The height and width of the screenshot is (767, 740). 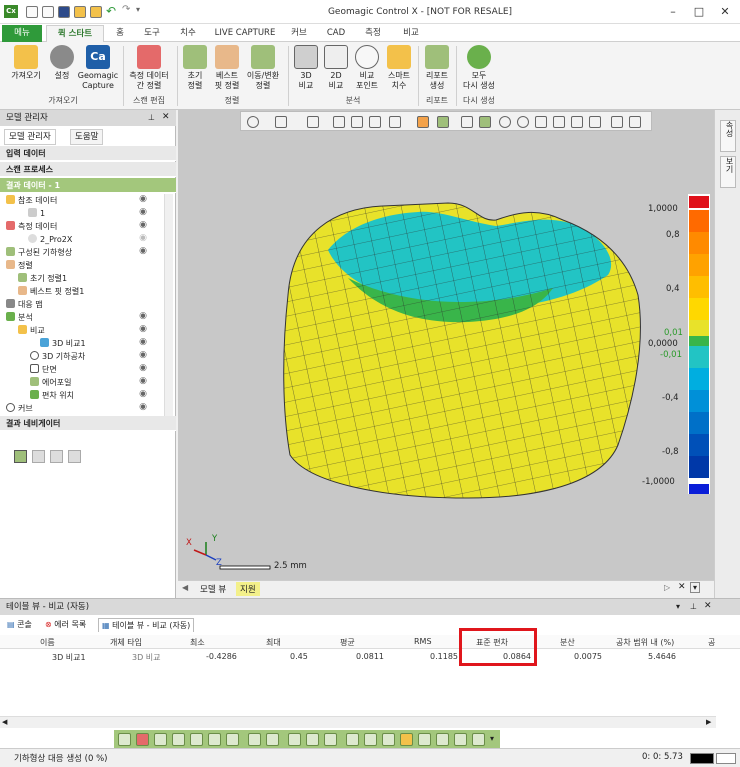 What do you see at coordinates (64, 12) in the screenshot?
I see `save-icon` at bounding box center [64, 12].